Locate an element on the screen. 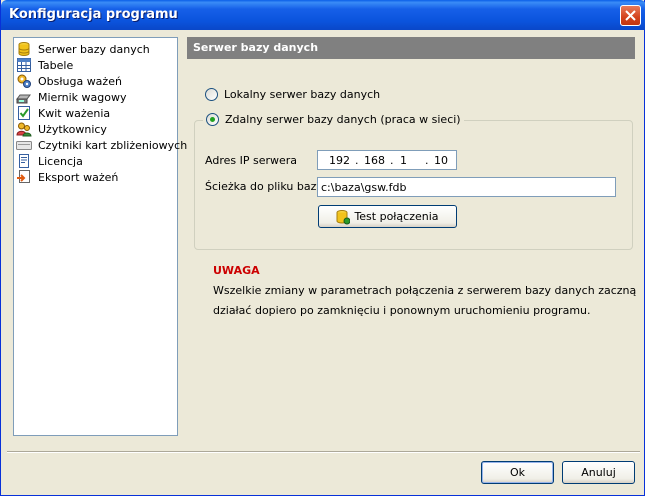 The height and width of the screenshot is (496, 645). panel-title: Serwer bazy danych is located at coordinates (256, 47).